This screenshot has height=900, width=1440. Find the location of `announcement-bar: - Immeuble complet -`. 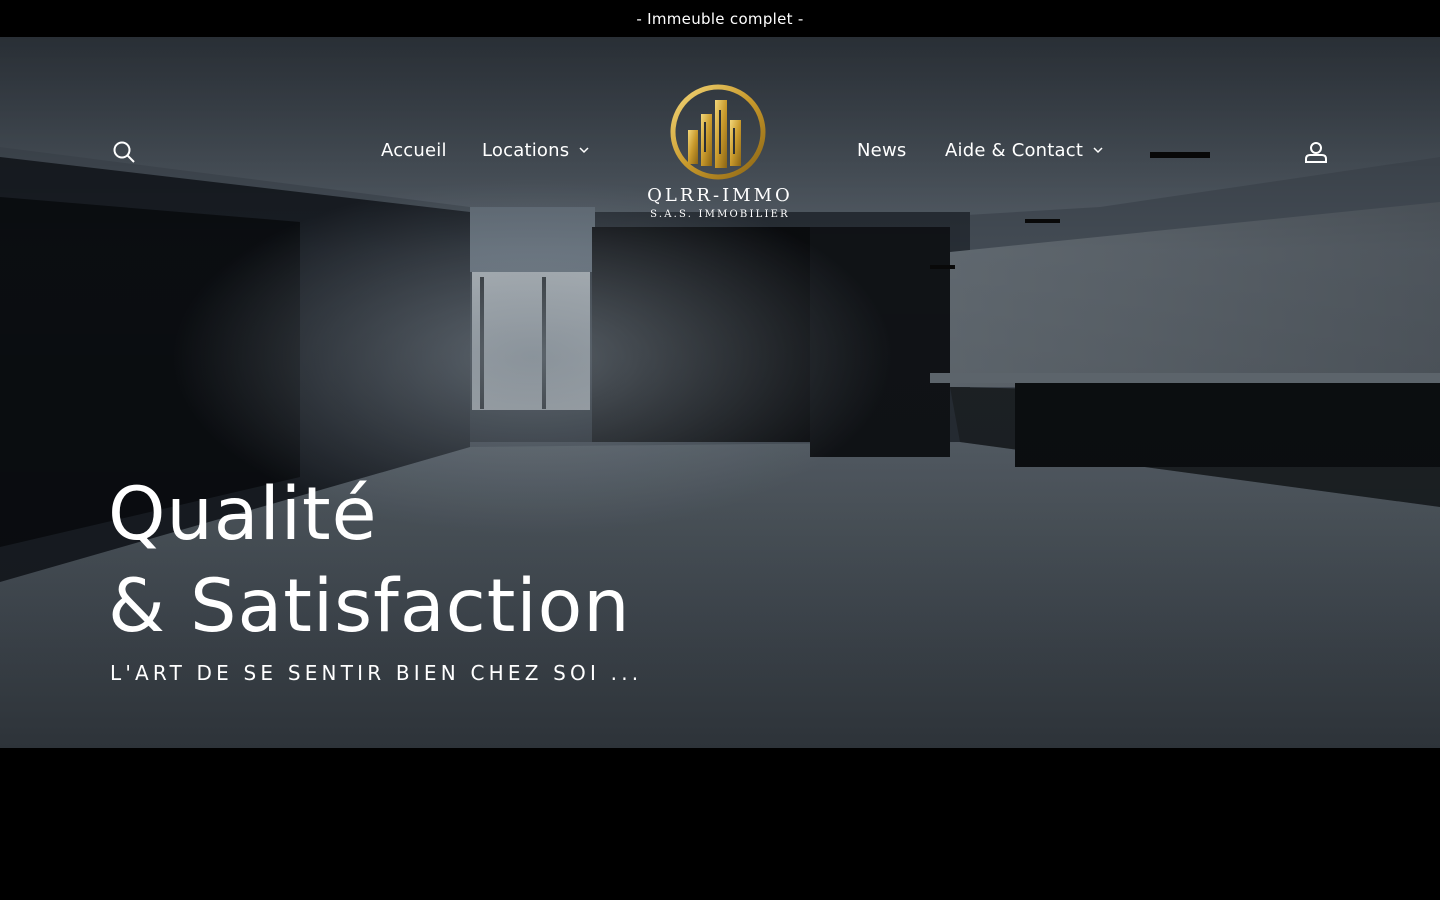

announcement-bar: - Immeuble complet - is located at coordinates (720, 18).